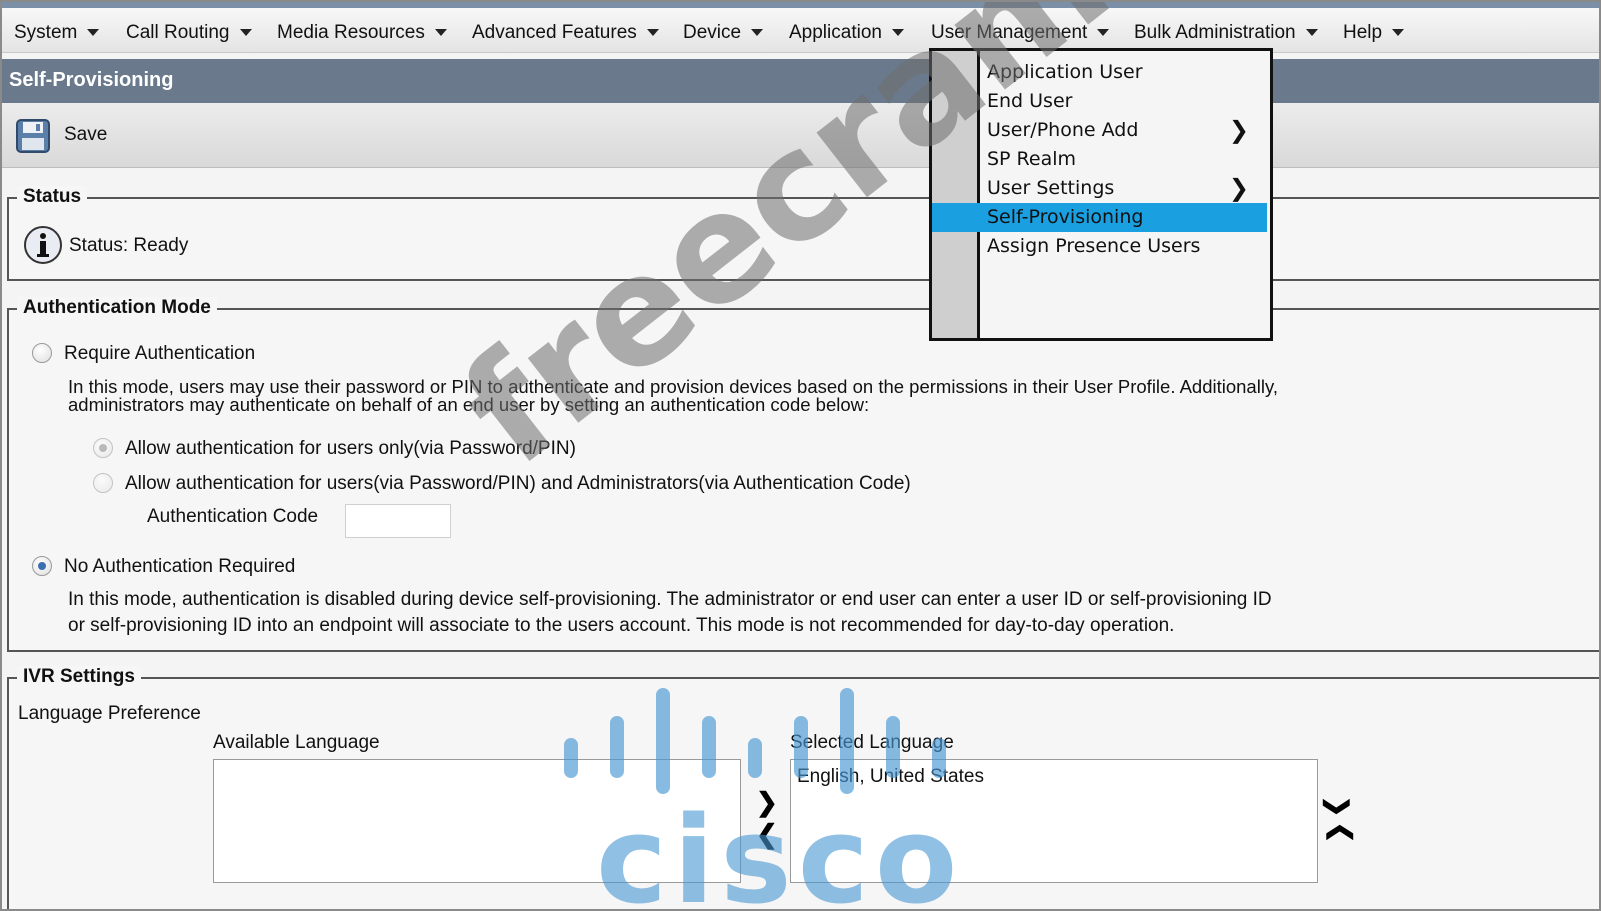 Image resolution: width=1601 pixels, height=911 pixels. I want to click on dropdown-item-label: Application User, so click(1065, 72).